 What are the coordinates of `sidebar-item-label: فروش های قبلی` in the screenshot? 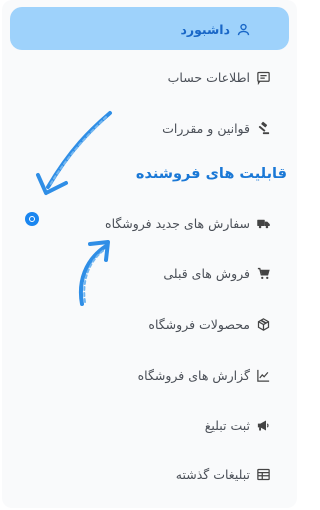 It's located at (206, 273).